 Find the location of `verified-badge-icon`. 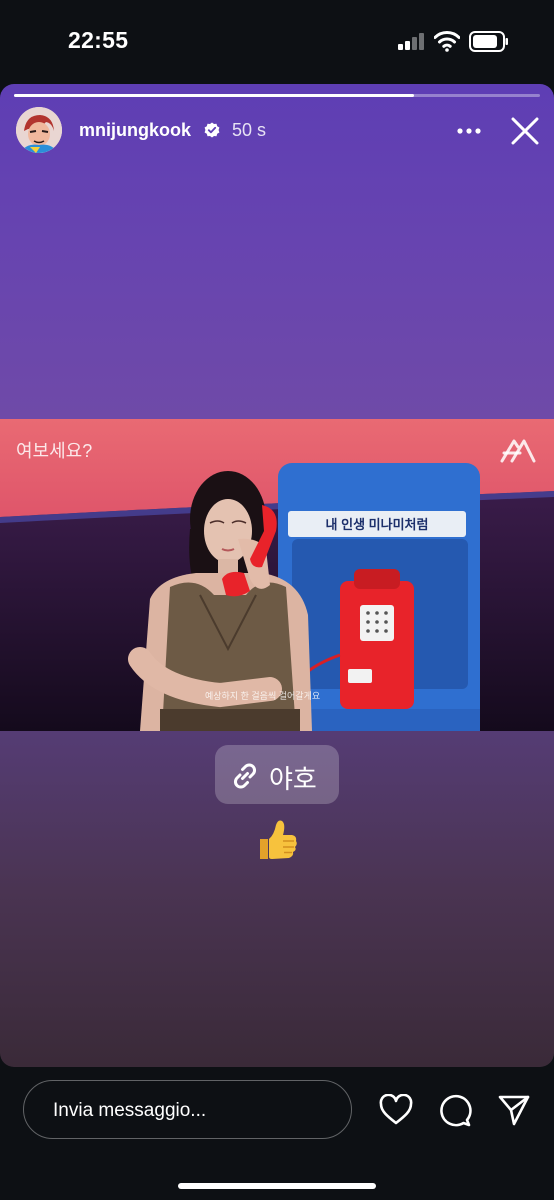

verified-badge-icon is located at coordinates (212, 130).